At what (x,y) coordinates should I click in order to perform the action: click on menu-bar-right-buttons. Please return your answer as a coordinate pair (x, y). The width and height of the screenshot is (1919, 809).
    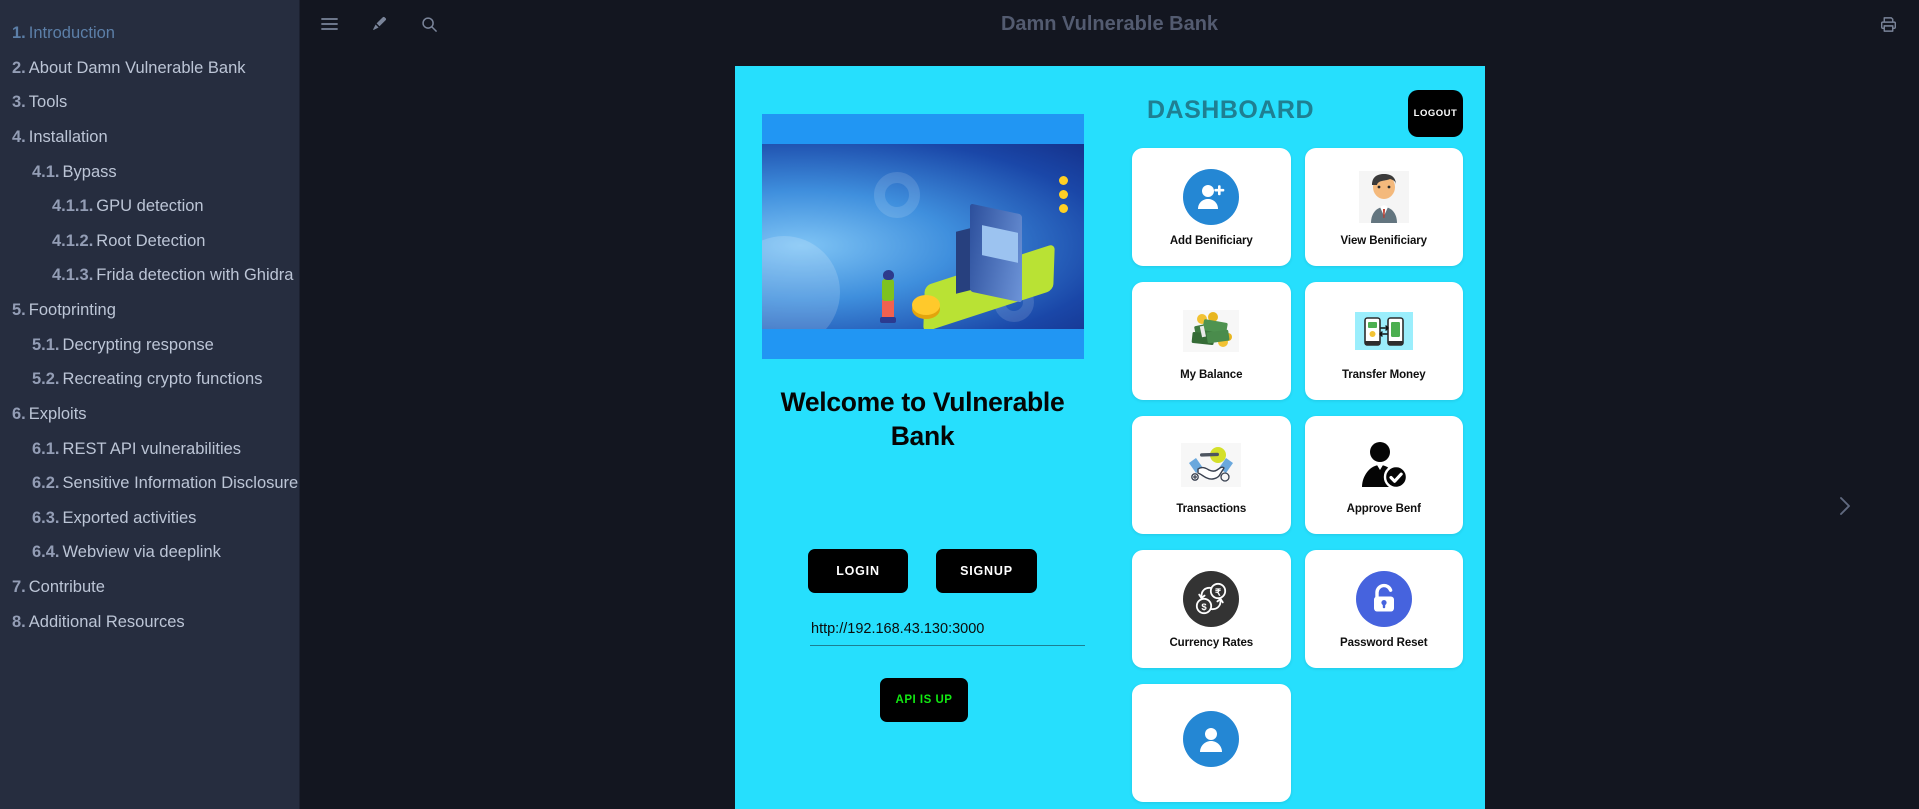
    Looking at the image, I should click on (1888, 24).